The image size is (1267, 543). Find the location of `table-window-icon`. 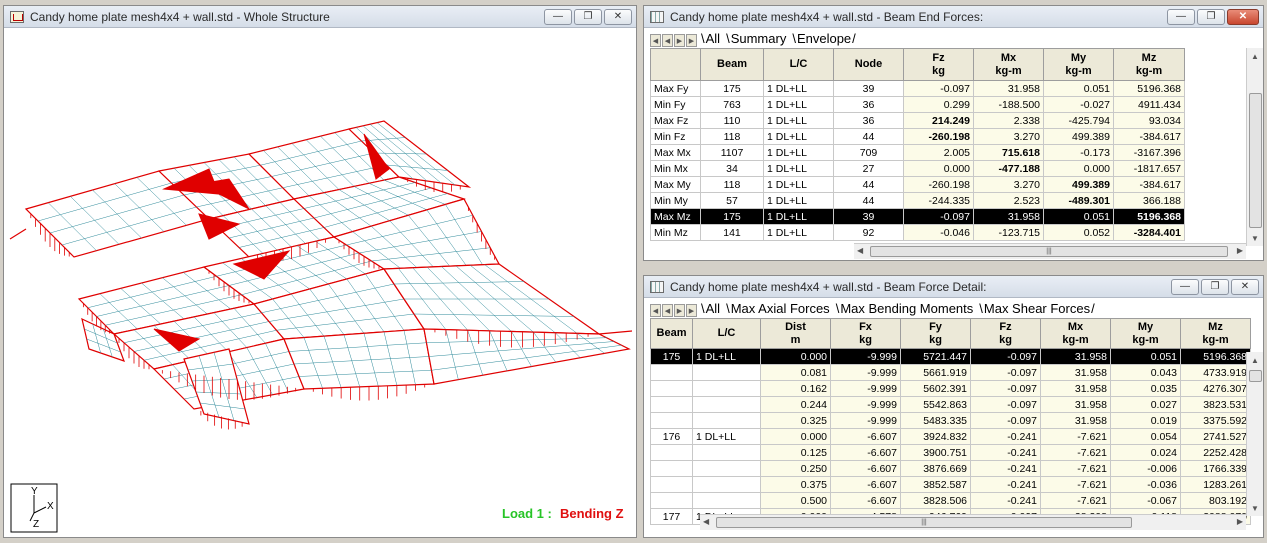

table-window-icon is located at coordinates (657, 286).